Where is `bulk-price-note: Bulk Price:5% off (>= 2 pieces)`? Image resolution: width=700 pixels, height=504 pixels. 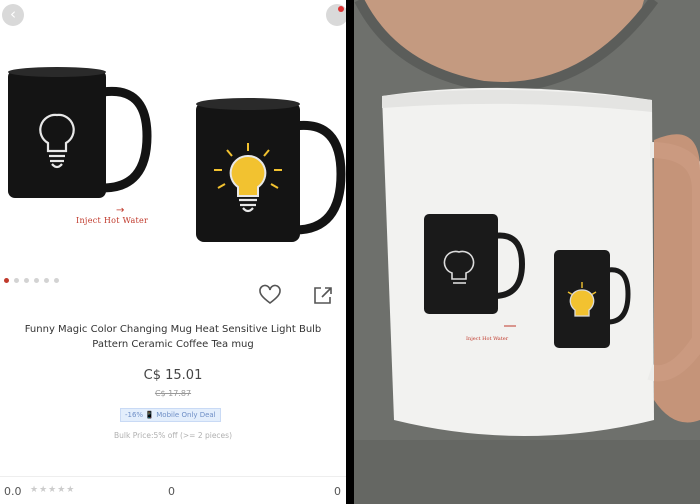
bulk-price-note: Bulk Price:5% off (>= 2 pieces) is located at coordinates (173, 435).